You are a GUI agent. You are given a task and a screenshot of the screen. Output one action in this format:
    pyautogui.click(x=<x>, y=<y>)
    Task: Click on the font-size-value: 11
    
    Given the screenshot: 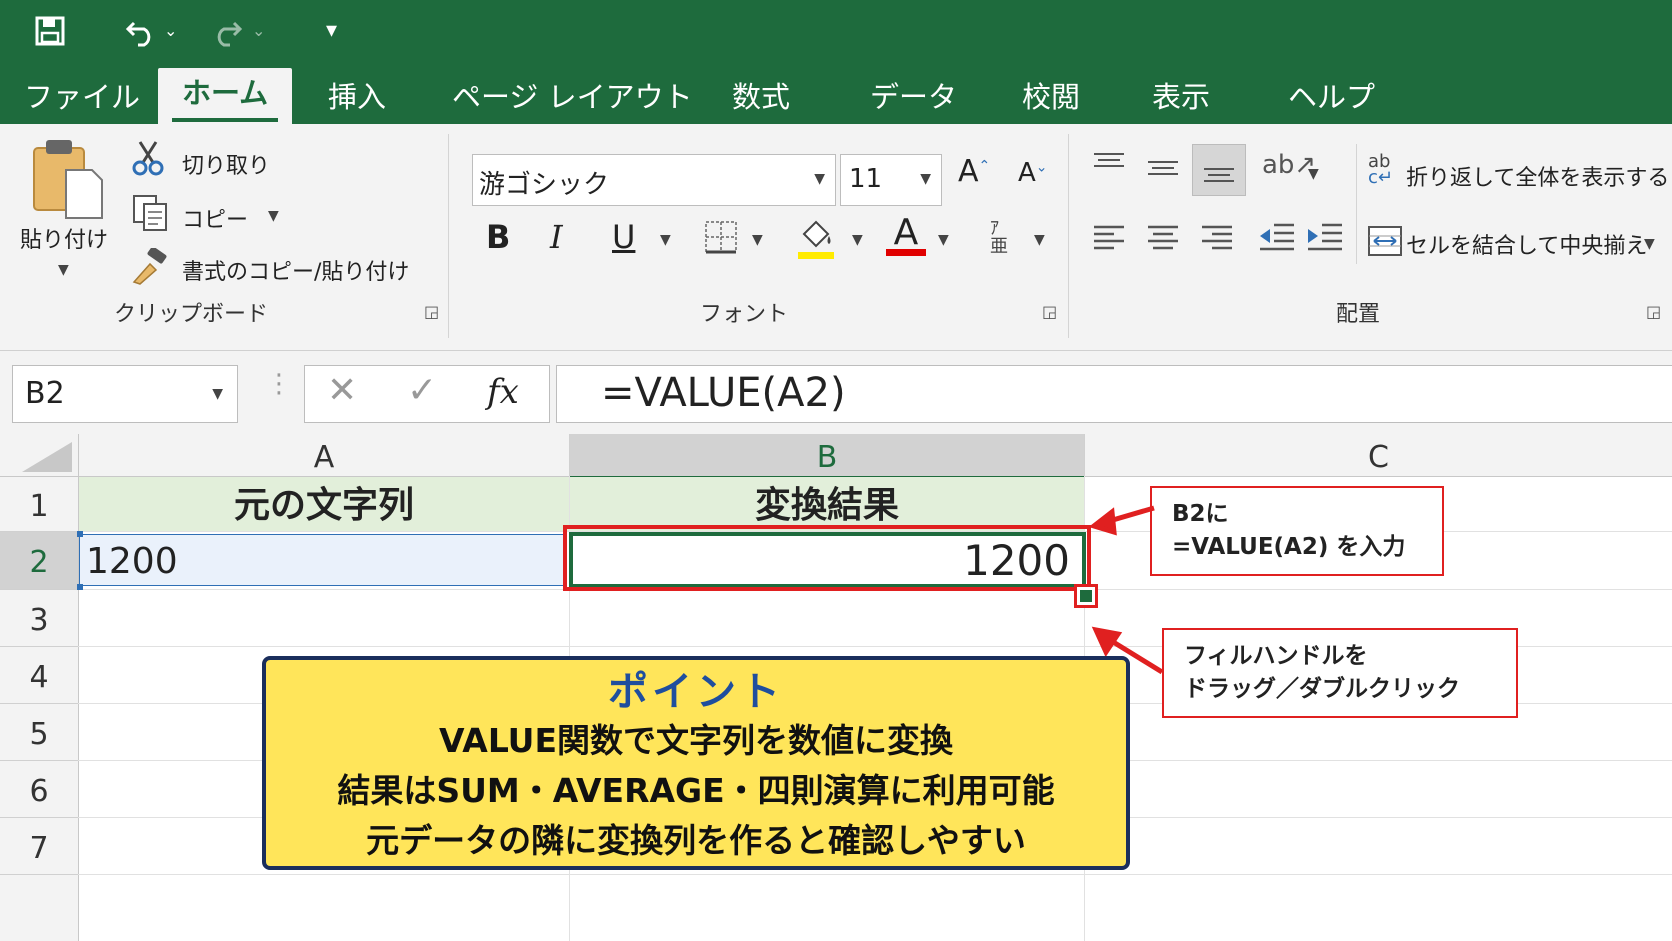 What is the action you would take?
    pyautogui.click(x=866, y=179)
    